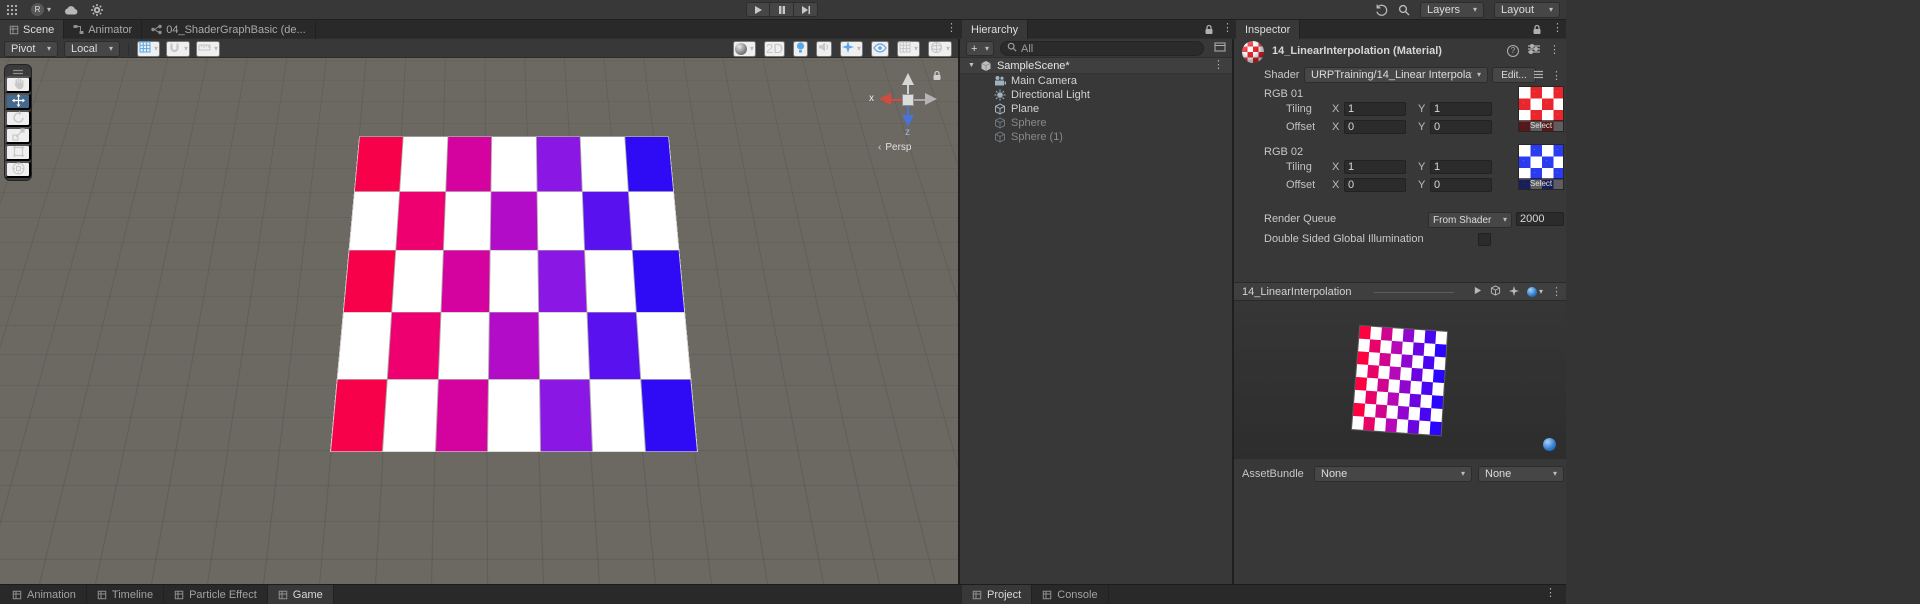 The image size is (1920, 604). I want to click on hierarchy-search-input: All, so click(1102, 48).